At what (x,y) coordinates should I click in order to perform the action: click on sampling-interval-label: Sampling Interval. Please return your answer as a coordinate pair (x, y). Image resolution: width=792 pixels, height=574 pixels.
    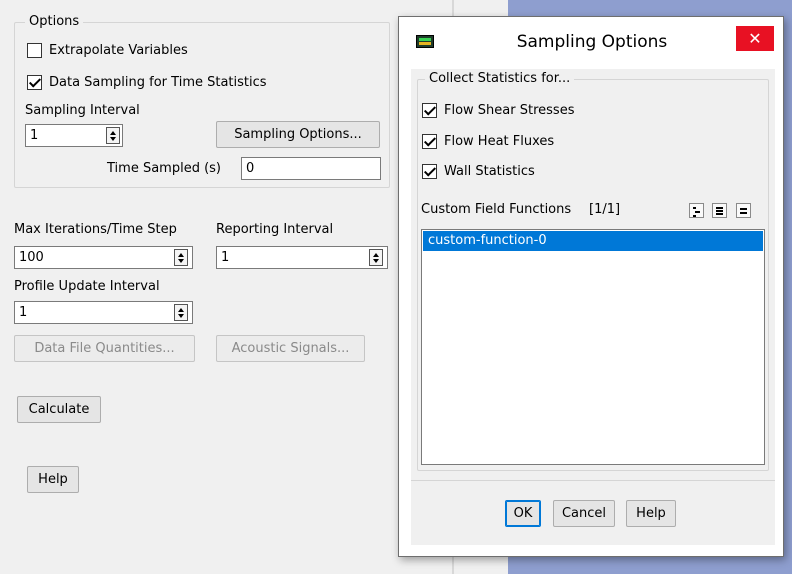
    Looking at the image, I should click on (82, 110).